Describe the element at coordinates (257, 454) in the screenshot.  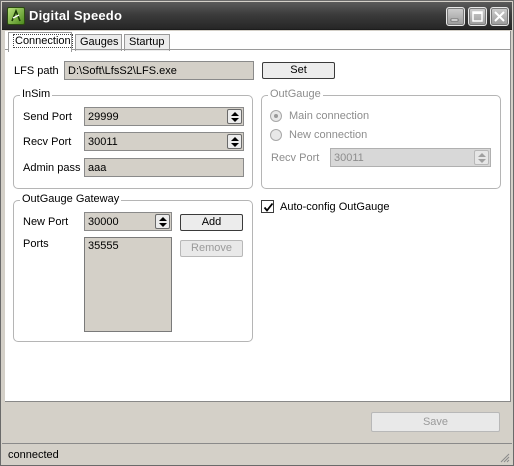
I see `status-bar: connected` at that location.